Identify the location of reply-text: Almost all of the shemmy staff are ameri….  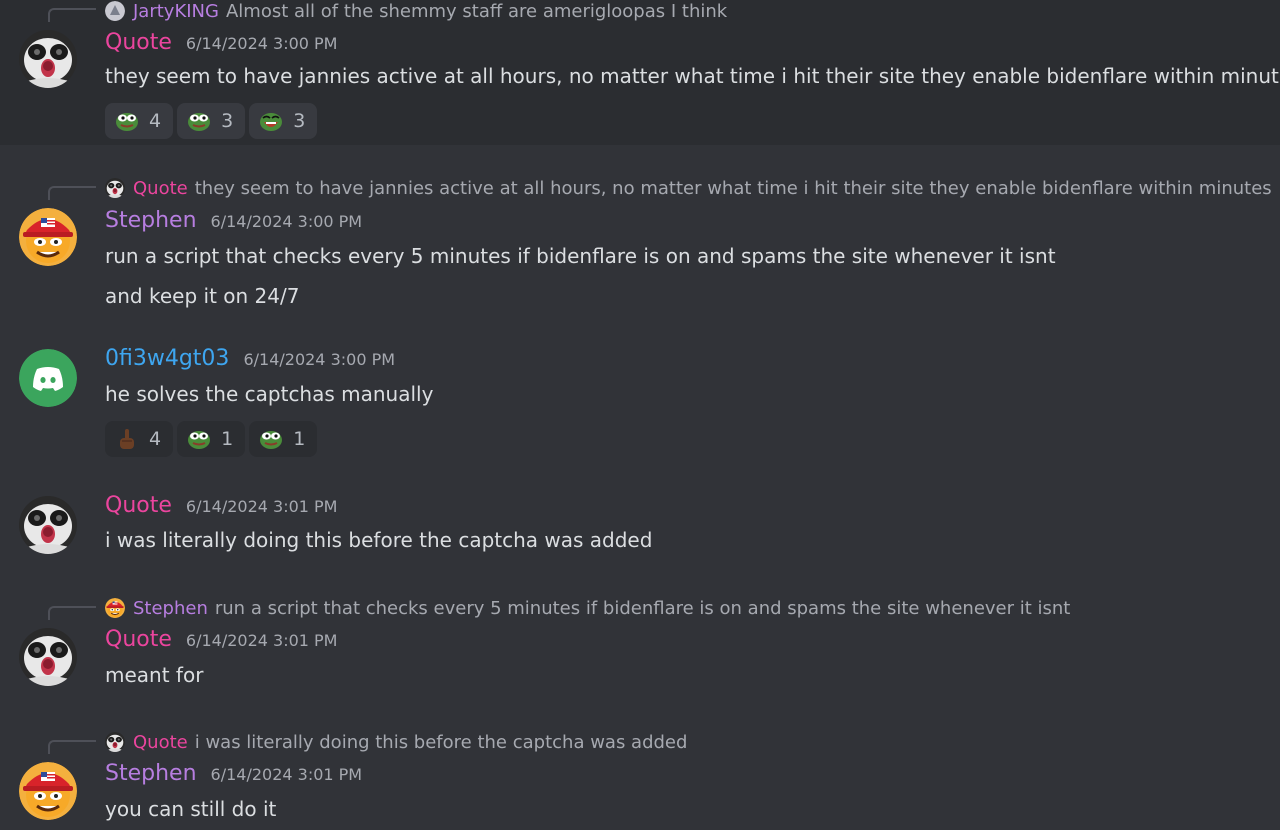
(476, 11).